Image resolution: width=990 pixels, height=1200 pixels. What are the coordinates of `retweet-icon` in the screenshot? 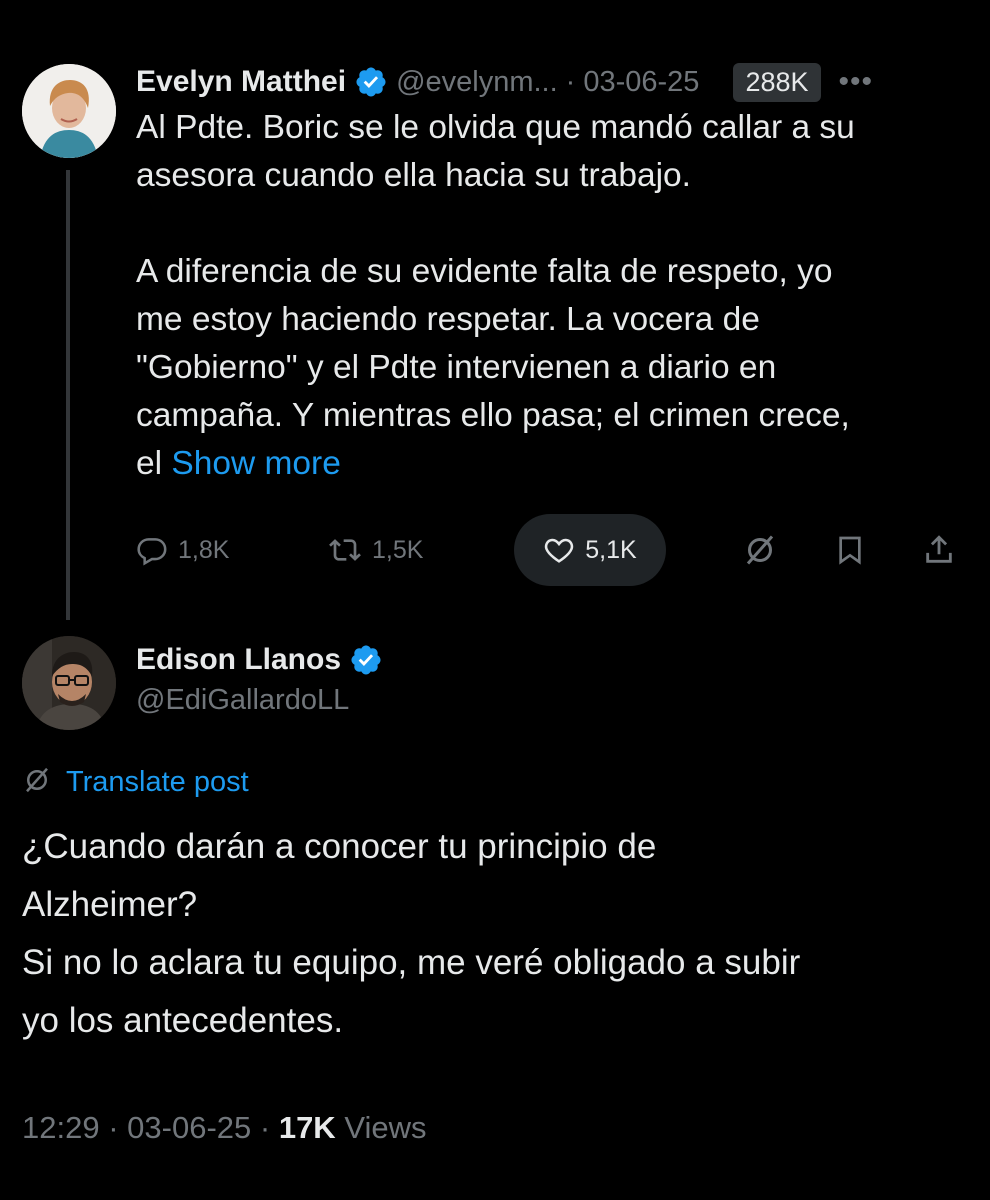 It's located at (345, 550).